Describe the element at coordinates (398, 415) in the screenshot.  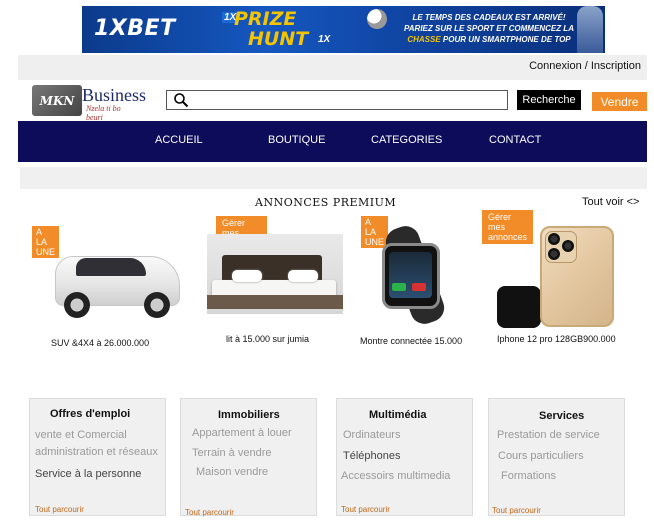
I see `category-title: Multimédia` at that location.